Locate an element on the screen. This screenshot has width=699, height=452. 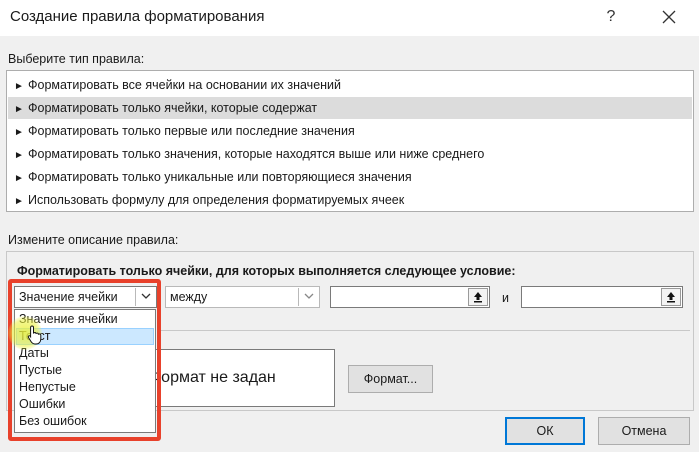
format-preview: Формат не задан is located at coordinates (234, 378).